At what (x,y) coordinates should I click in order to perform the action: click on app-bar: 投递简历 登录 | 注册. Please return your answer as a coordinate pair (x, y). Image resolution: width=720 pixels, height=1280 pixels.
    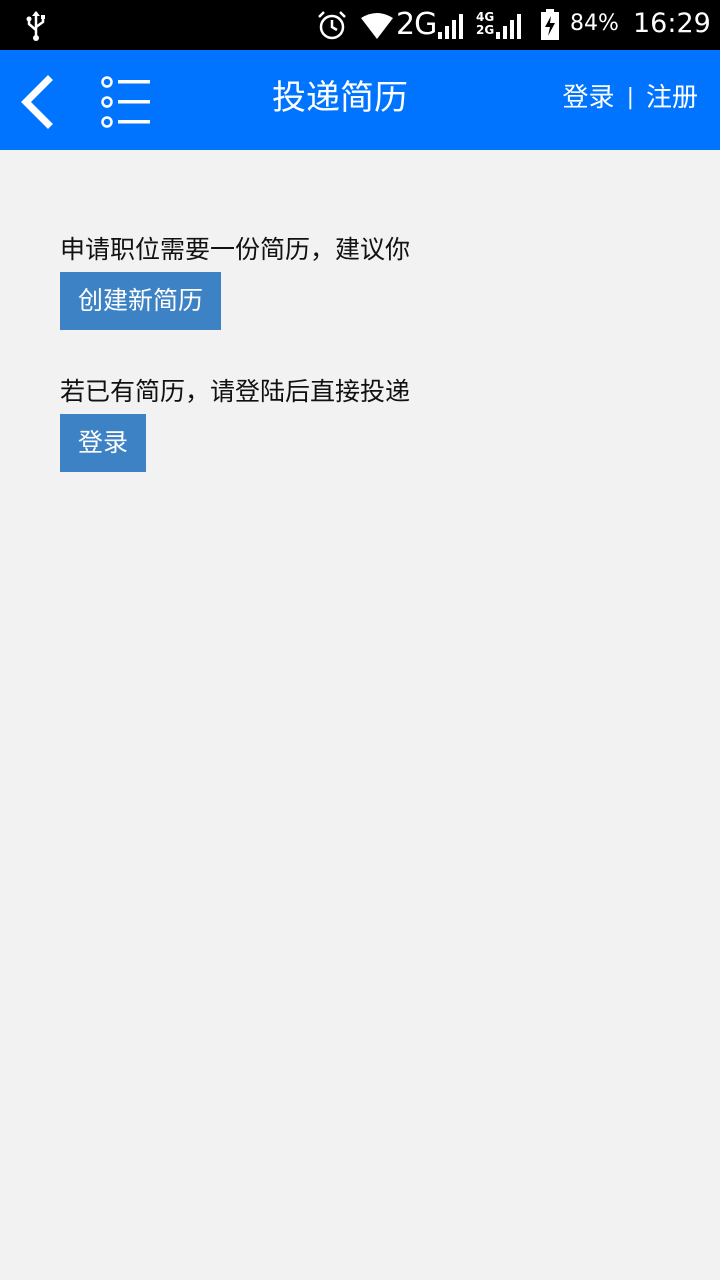
    Looking at the image, I should click on (360, 100).